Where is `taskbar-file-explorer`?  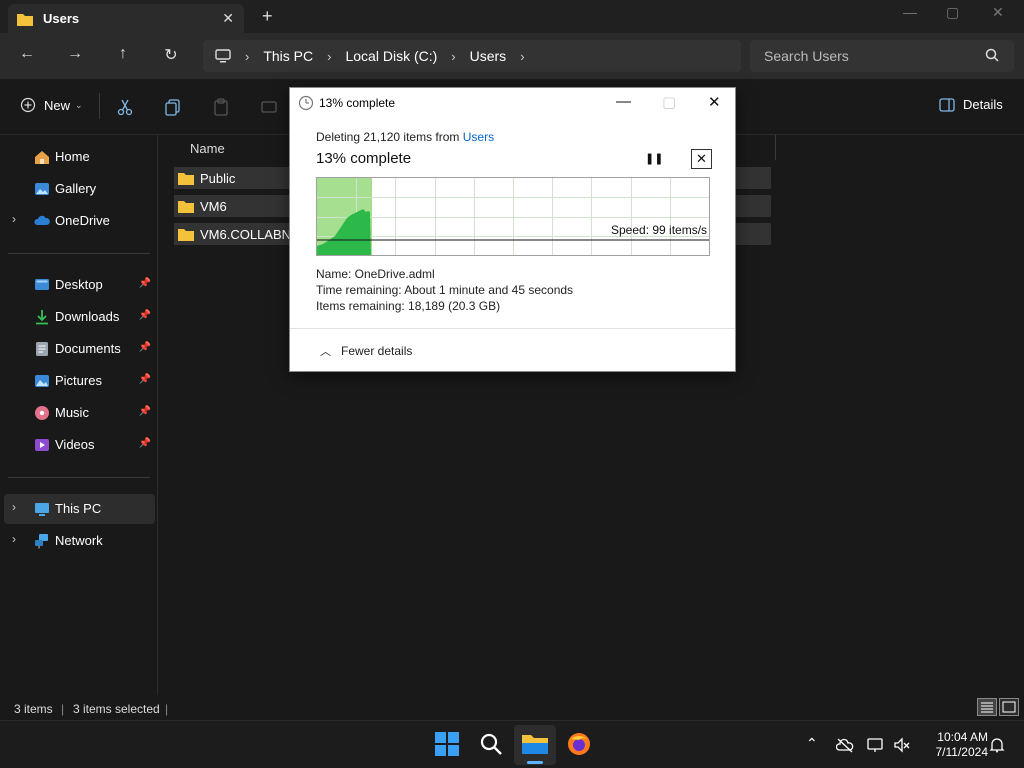 taskbar-file-explorer is located at coordinates (535, 745).